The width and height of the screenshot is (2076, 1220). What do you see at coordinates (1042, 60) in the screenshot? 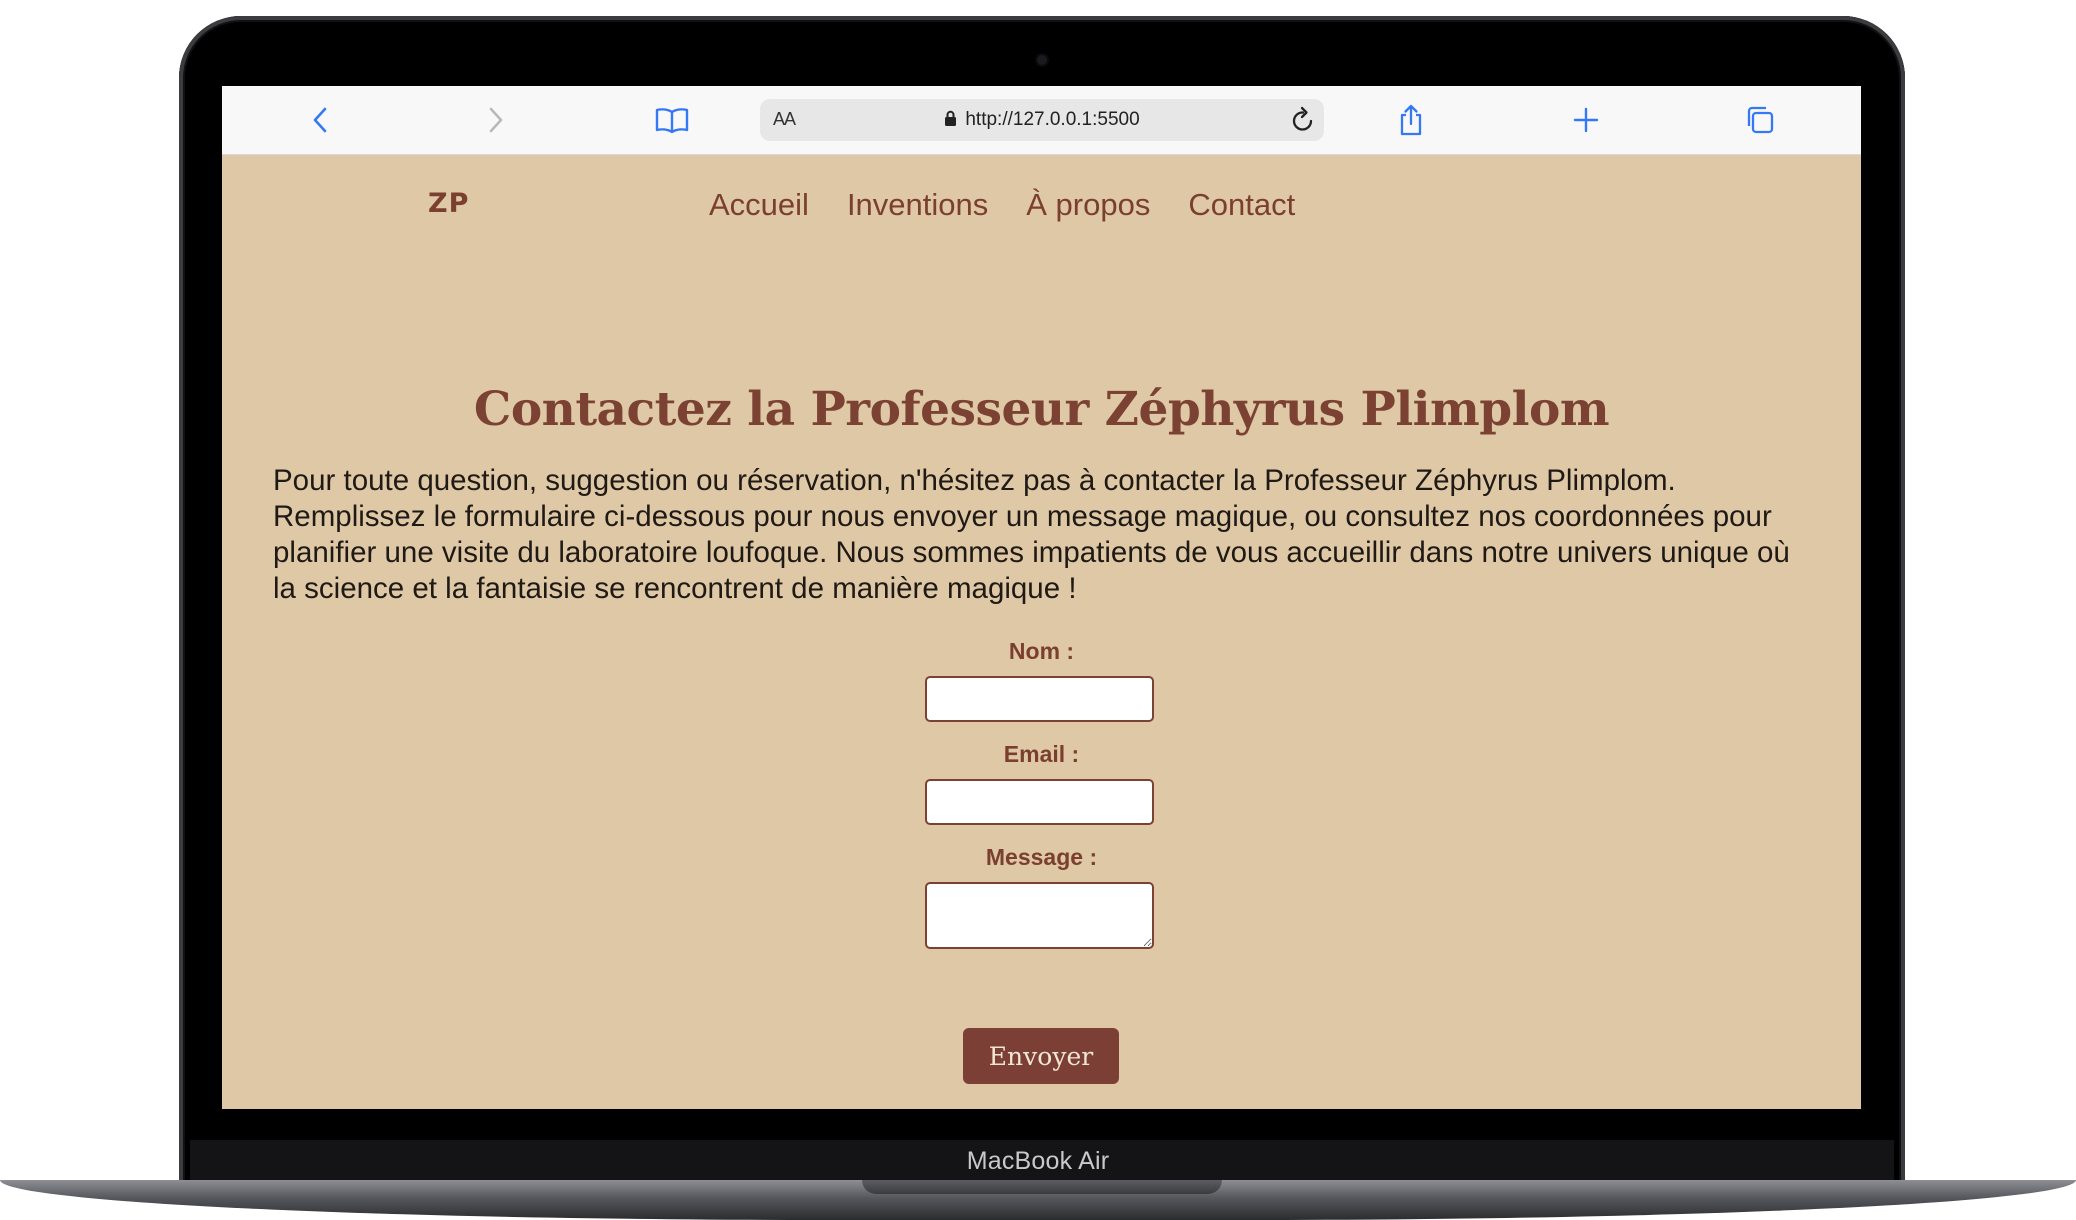
I see `webcam` at bounding box center [1042, 60].